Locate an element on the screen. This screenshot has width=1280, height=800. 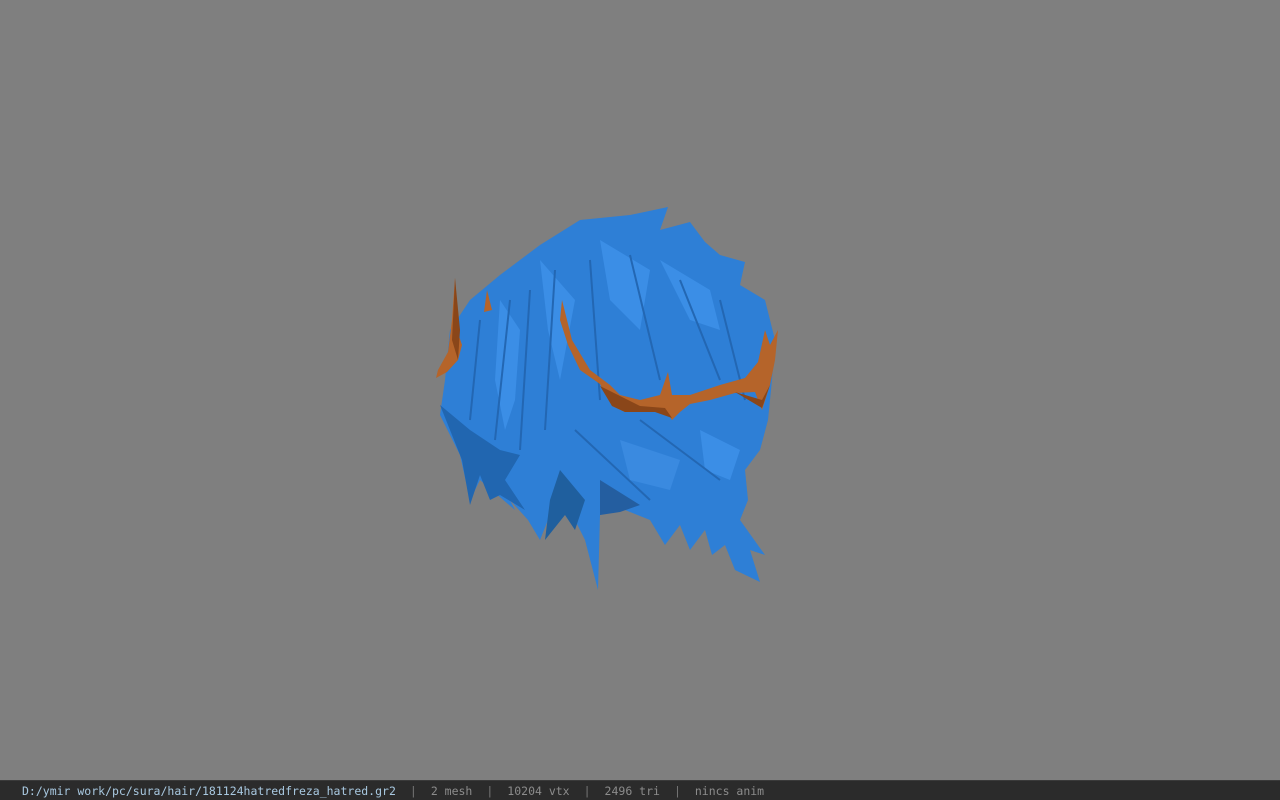
mesh-count: 2 mesh is located at coordinates (451, 790).